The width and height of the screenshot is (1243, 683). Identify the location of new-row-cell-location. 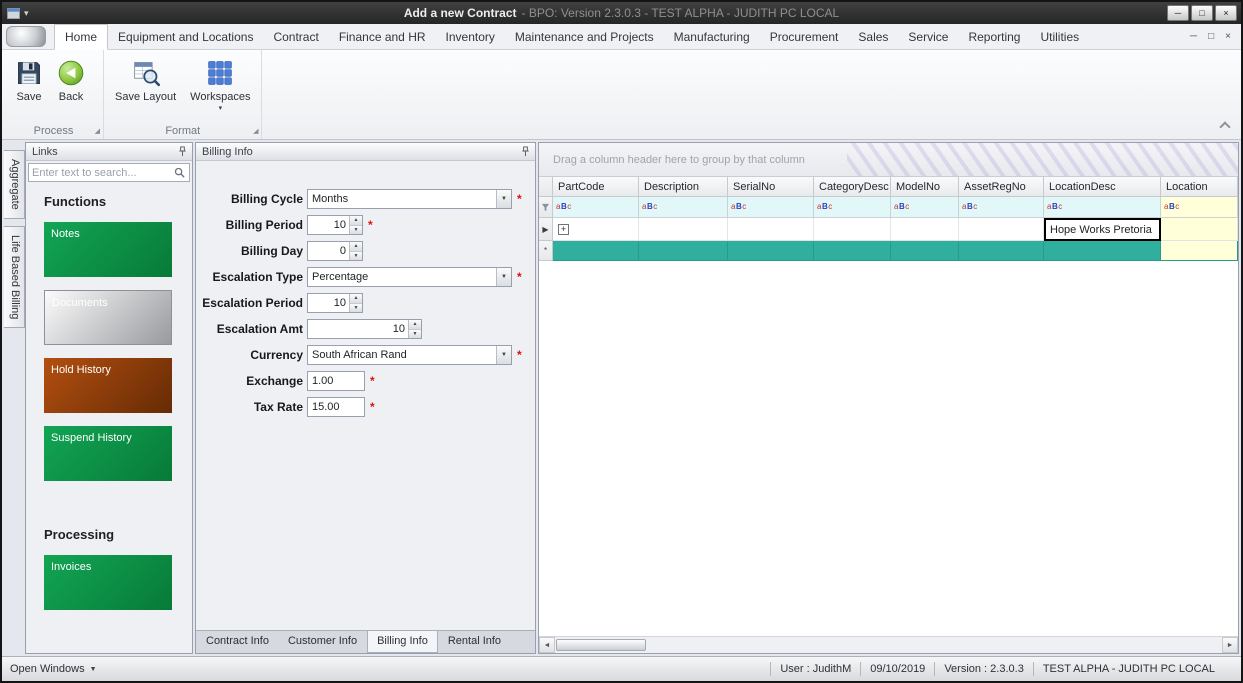
(1199, 251).